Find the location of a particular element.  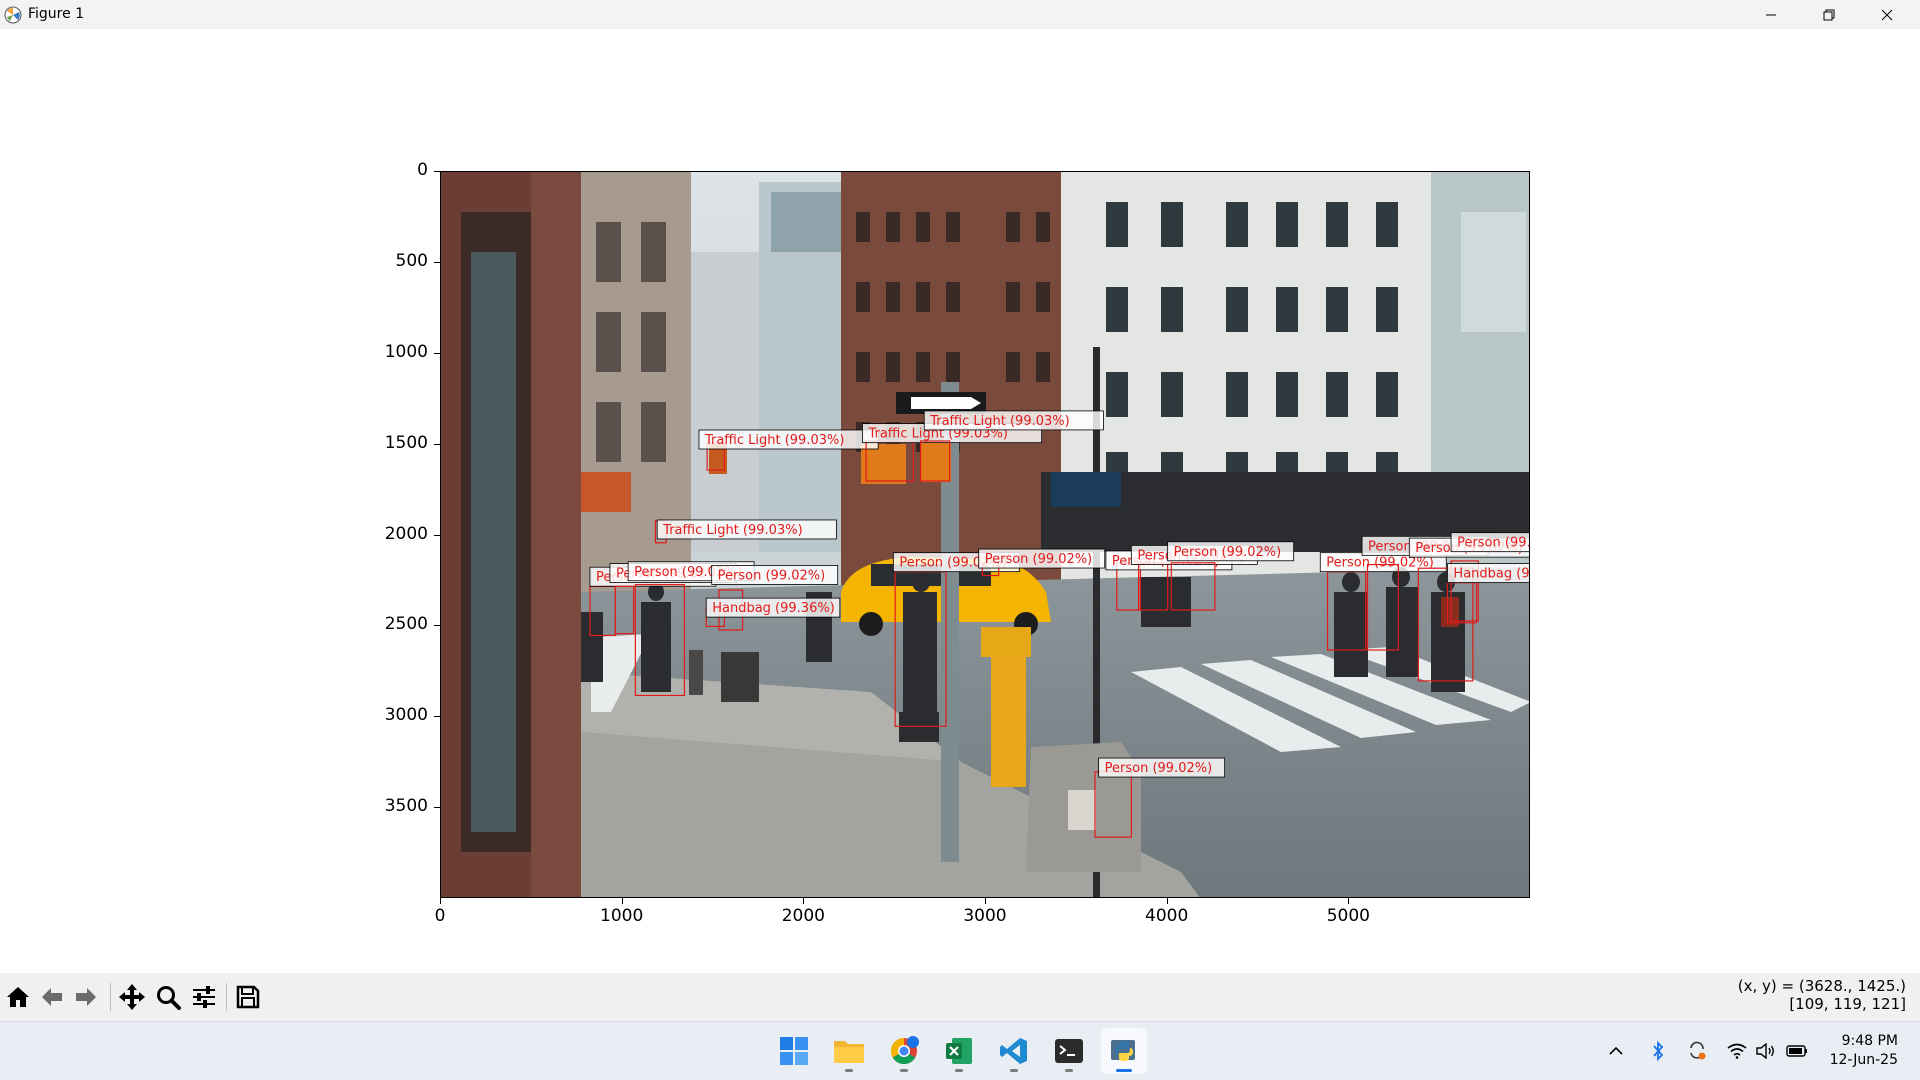

excel-icon is located at coordinates (959, 1051).